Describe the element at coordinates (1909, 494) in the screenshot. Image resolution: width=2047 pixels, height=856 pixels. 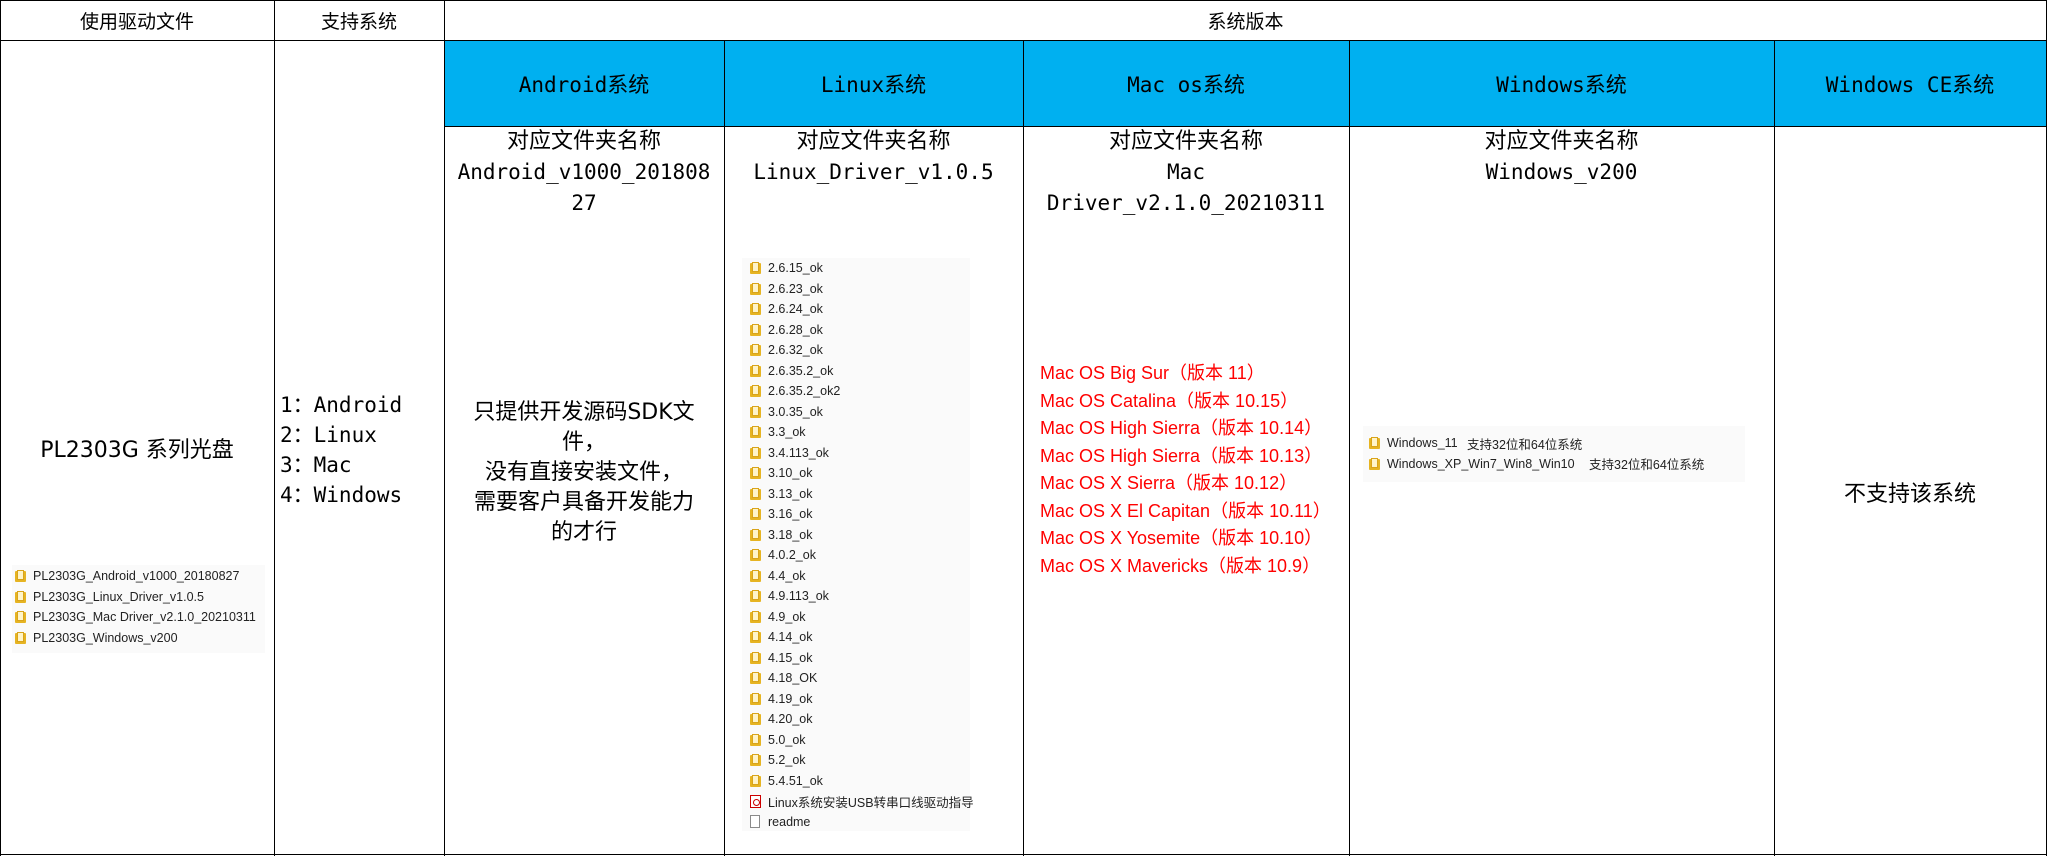
I see `wince-note: 不支持该系统` at that location.